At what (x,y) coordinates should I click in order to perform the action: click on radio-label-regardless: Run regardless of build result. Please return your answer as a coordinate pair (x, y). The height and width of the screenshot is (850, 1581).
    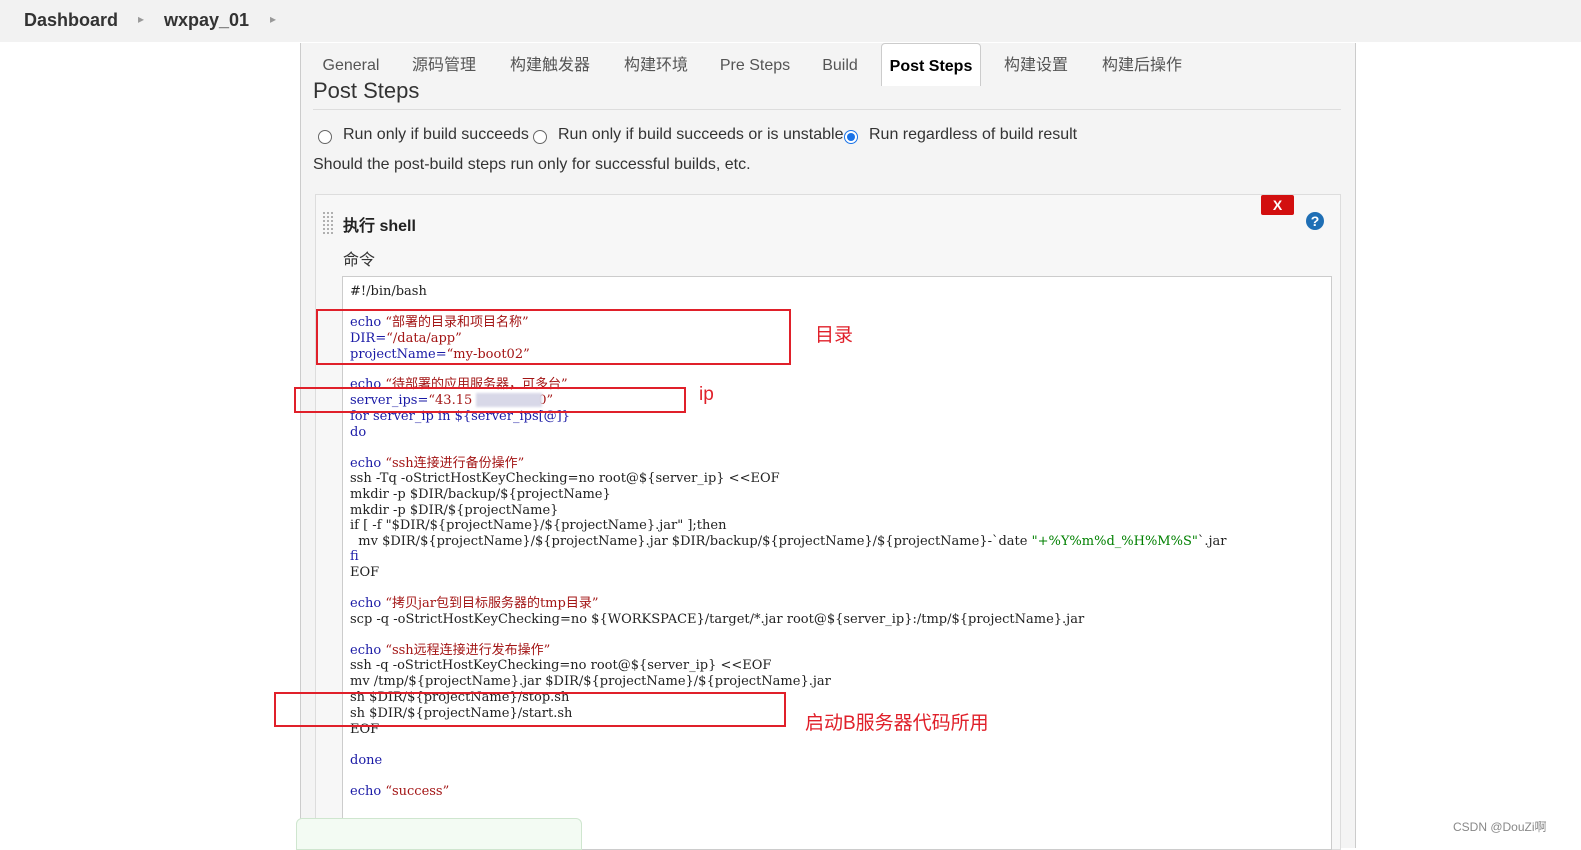
    Looking at the image, I should click on (973, 134).